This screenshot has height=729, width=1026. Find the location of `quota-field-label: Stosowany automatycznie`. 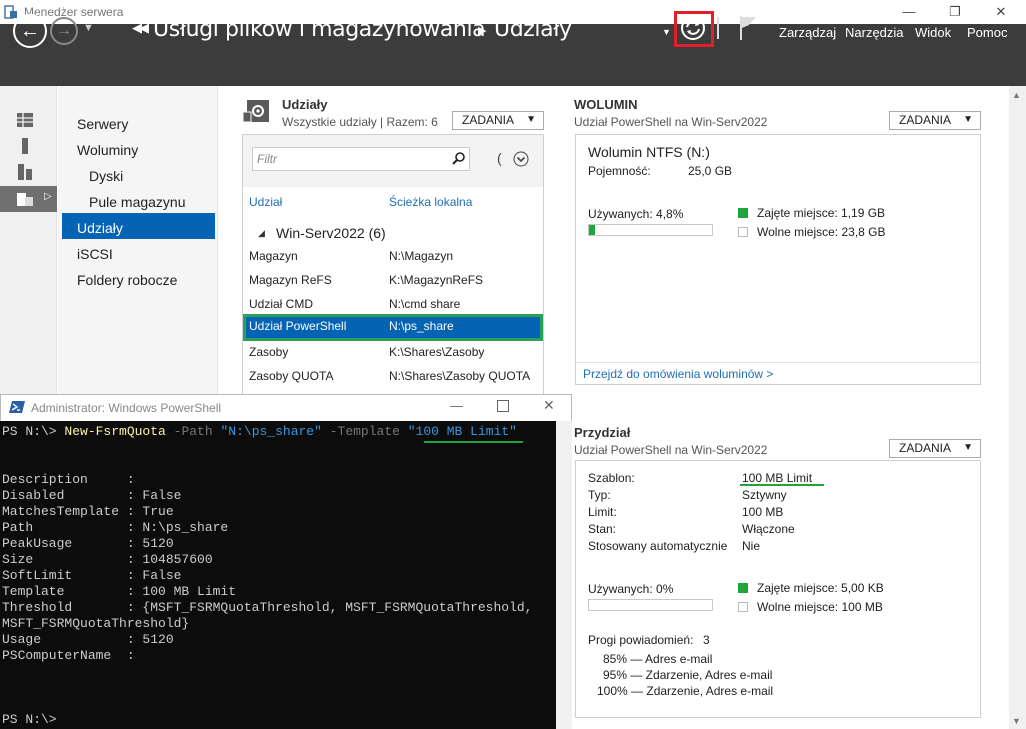

quota-field-label: Stosowany automatycznie is located at coordinates (658, 546).